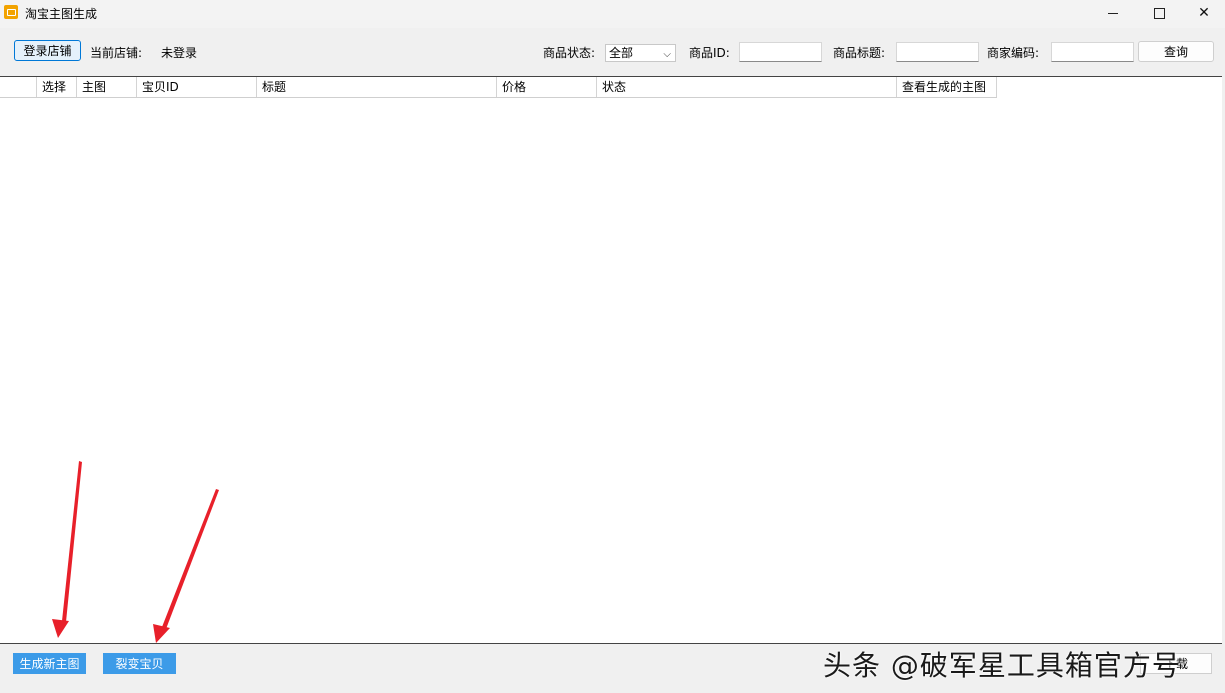 This screenshot has height=693, width=1225. Describe the element at coordinates (621, 53) in the screenshot. I see `status-selected-value: 全部` at that location.